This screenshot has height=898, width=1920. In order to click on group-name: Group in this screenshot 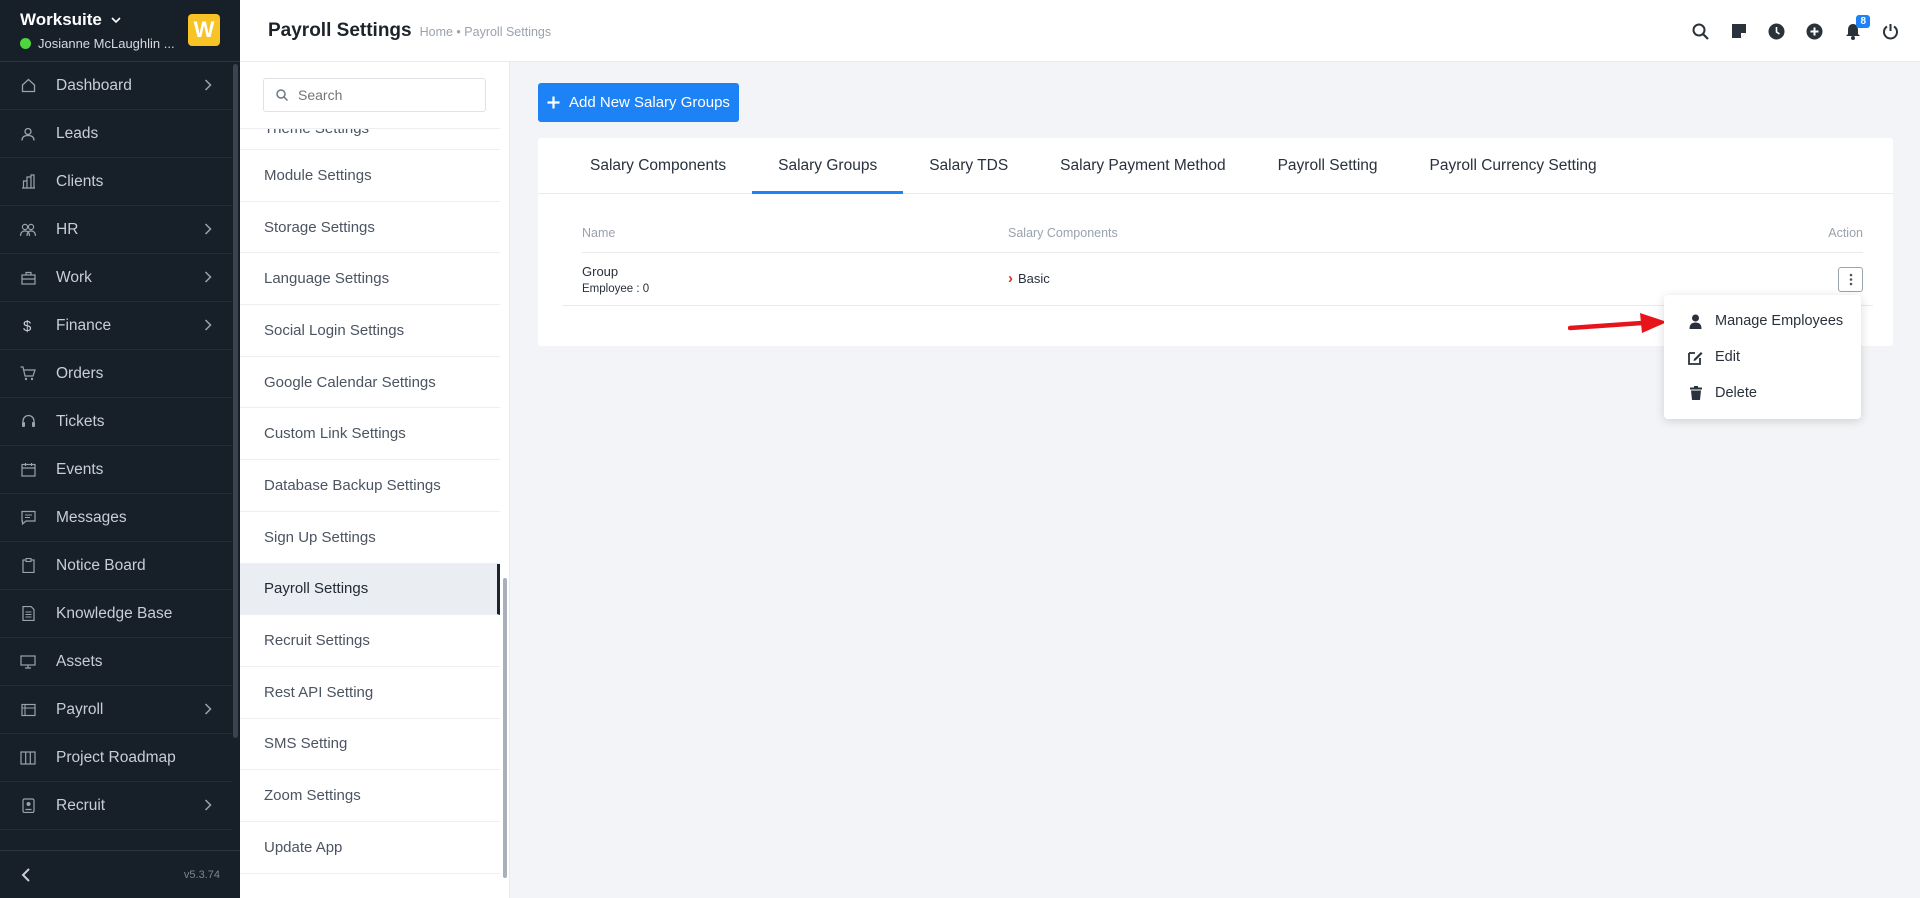, I will do `click(600, 271)`.